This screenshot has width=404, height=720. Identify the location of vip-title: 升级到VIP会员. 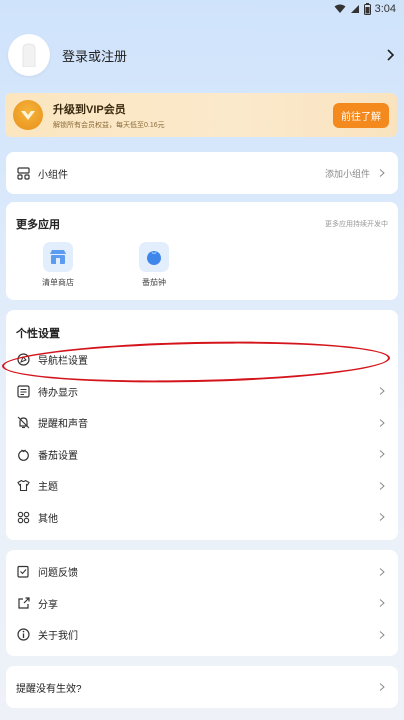
(89, 109).